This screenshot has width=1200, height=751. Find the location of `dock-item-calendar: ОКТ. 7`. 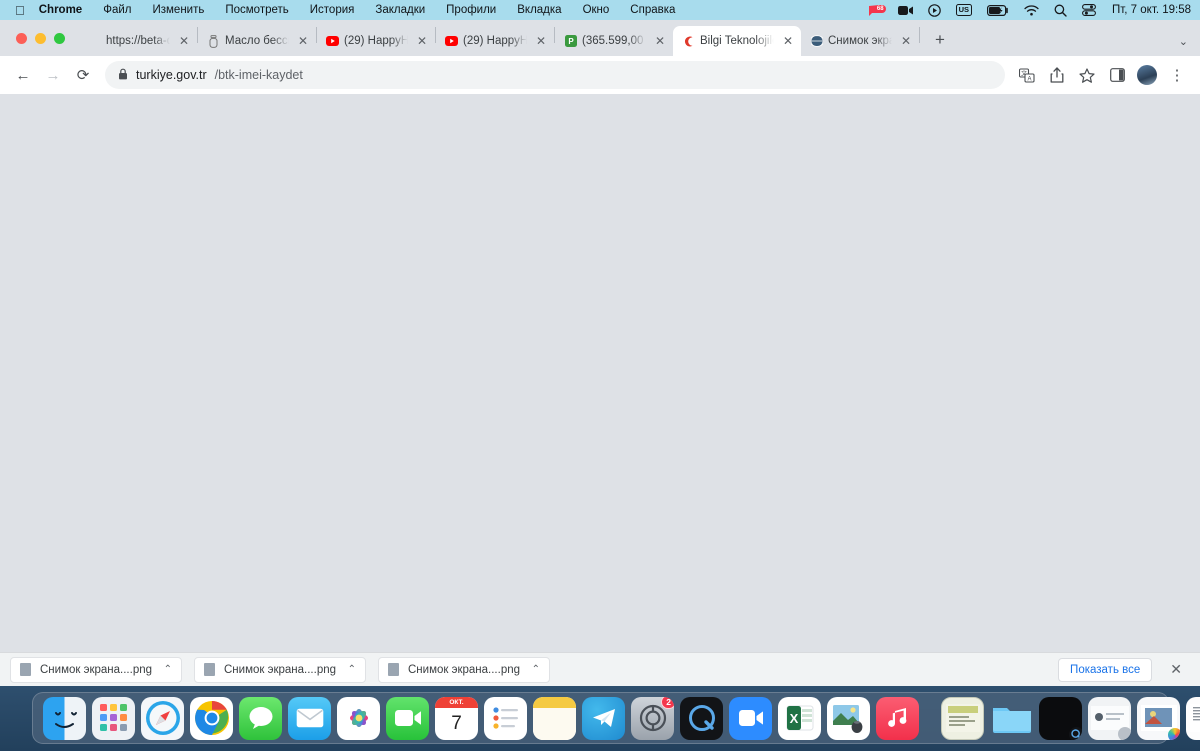

dock-item-calendar: ОКТ. 7 is located at coordinates (456, 718).